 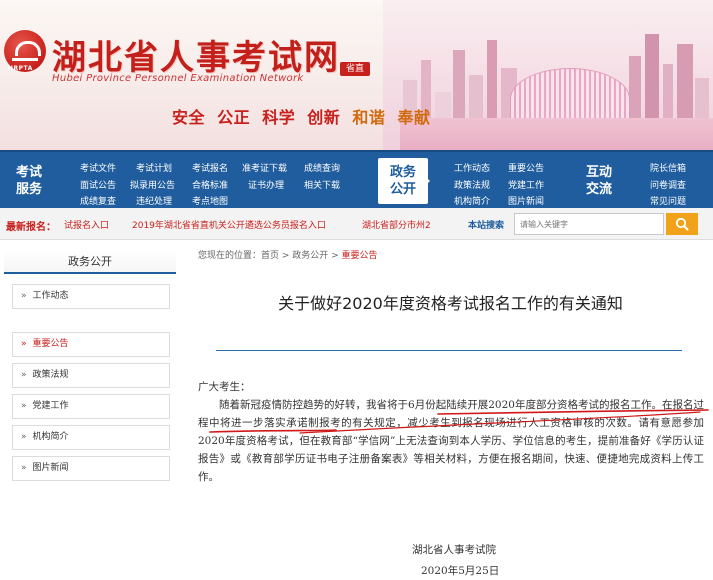 What do you see at coordinates (29, 181) in the screenshot?
I see `nav-category-exam-service: 考试 服务` at bounding box center [29, 181].